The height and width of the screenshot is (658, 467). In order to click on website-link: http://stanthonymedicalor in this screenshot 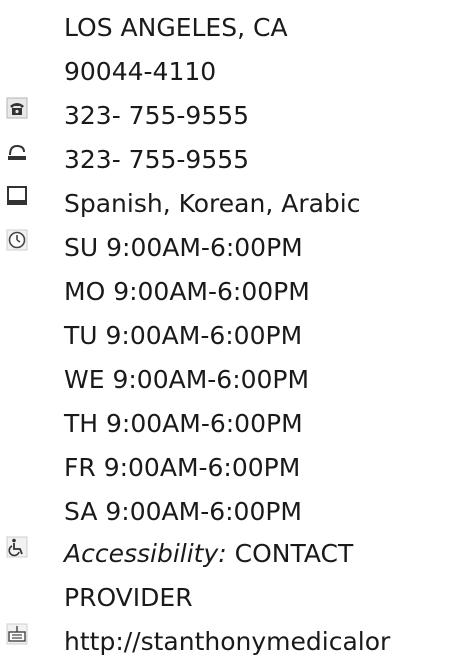, I will do `click(227, 642)`.